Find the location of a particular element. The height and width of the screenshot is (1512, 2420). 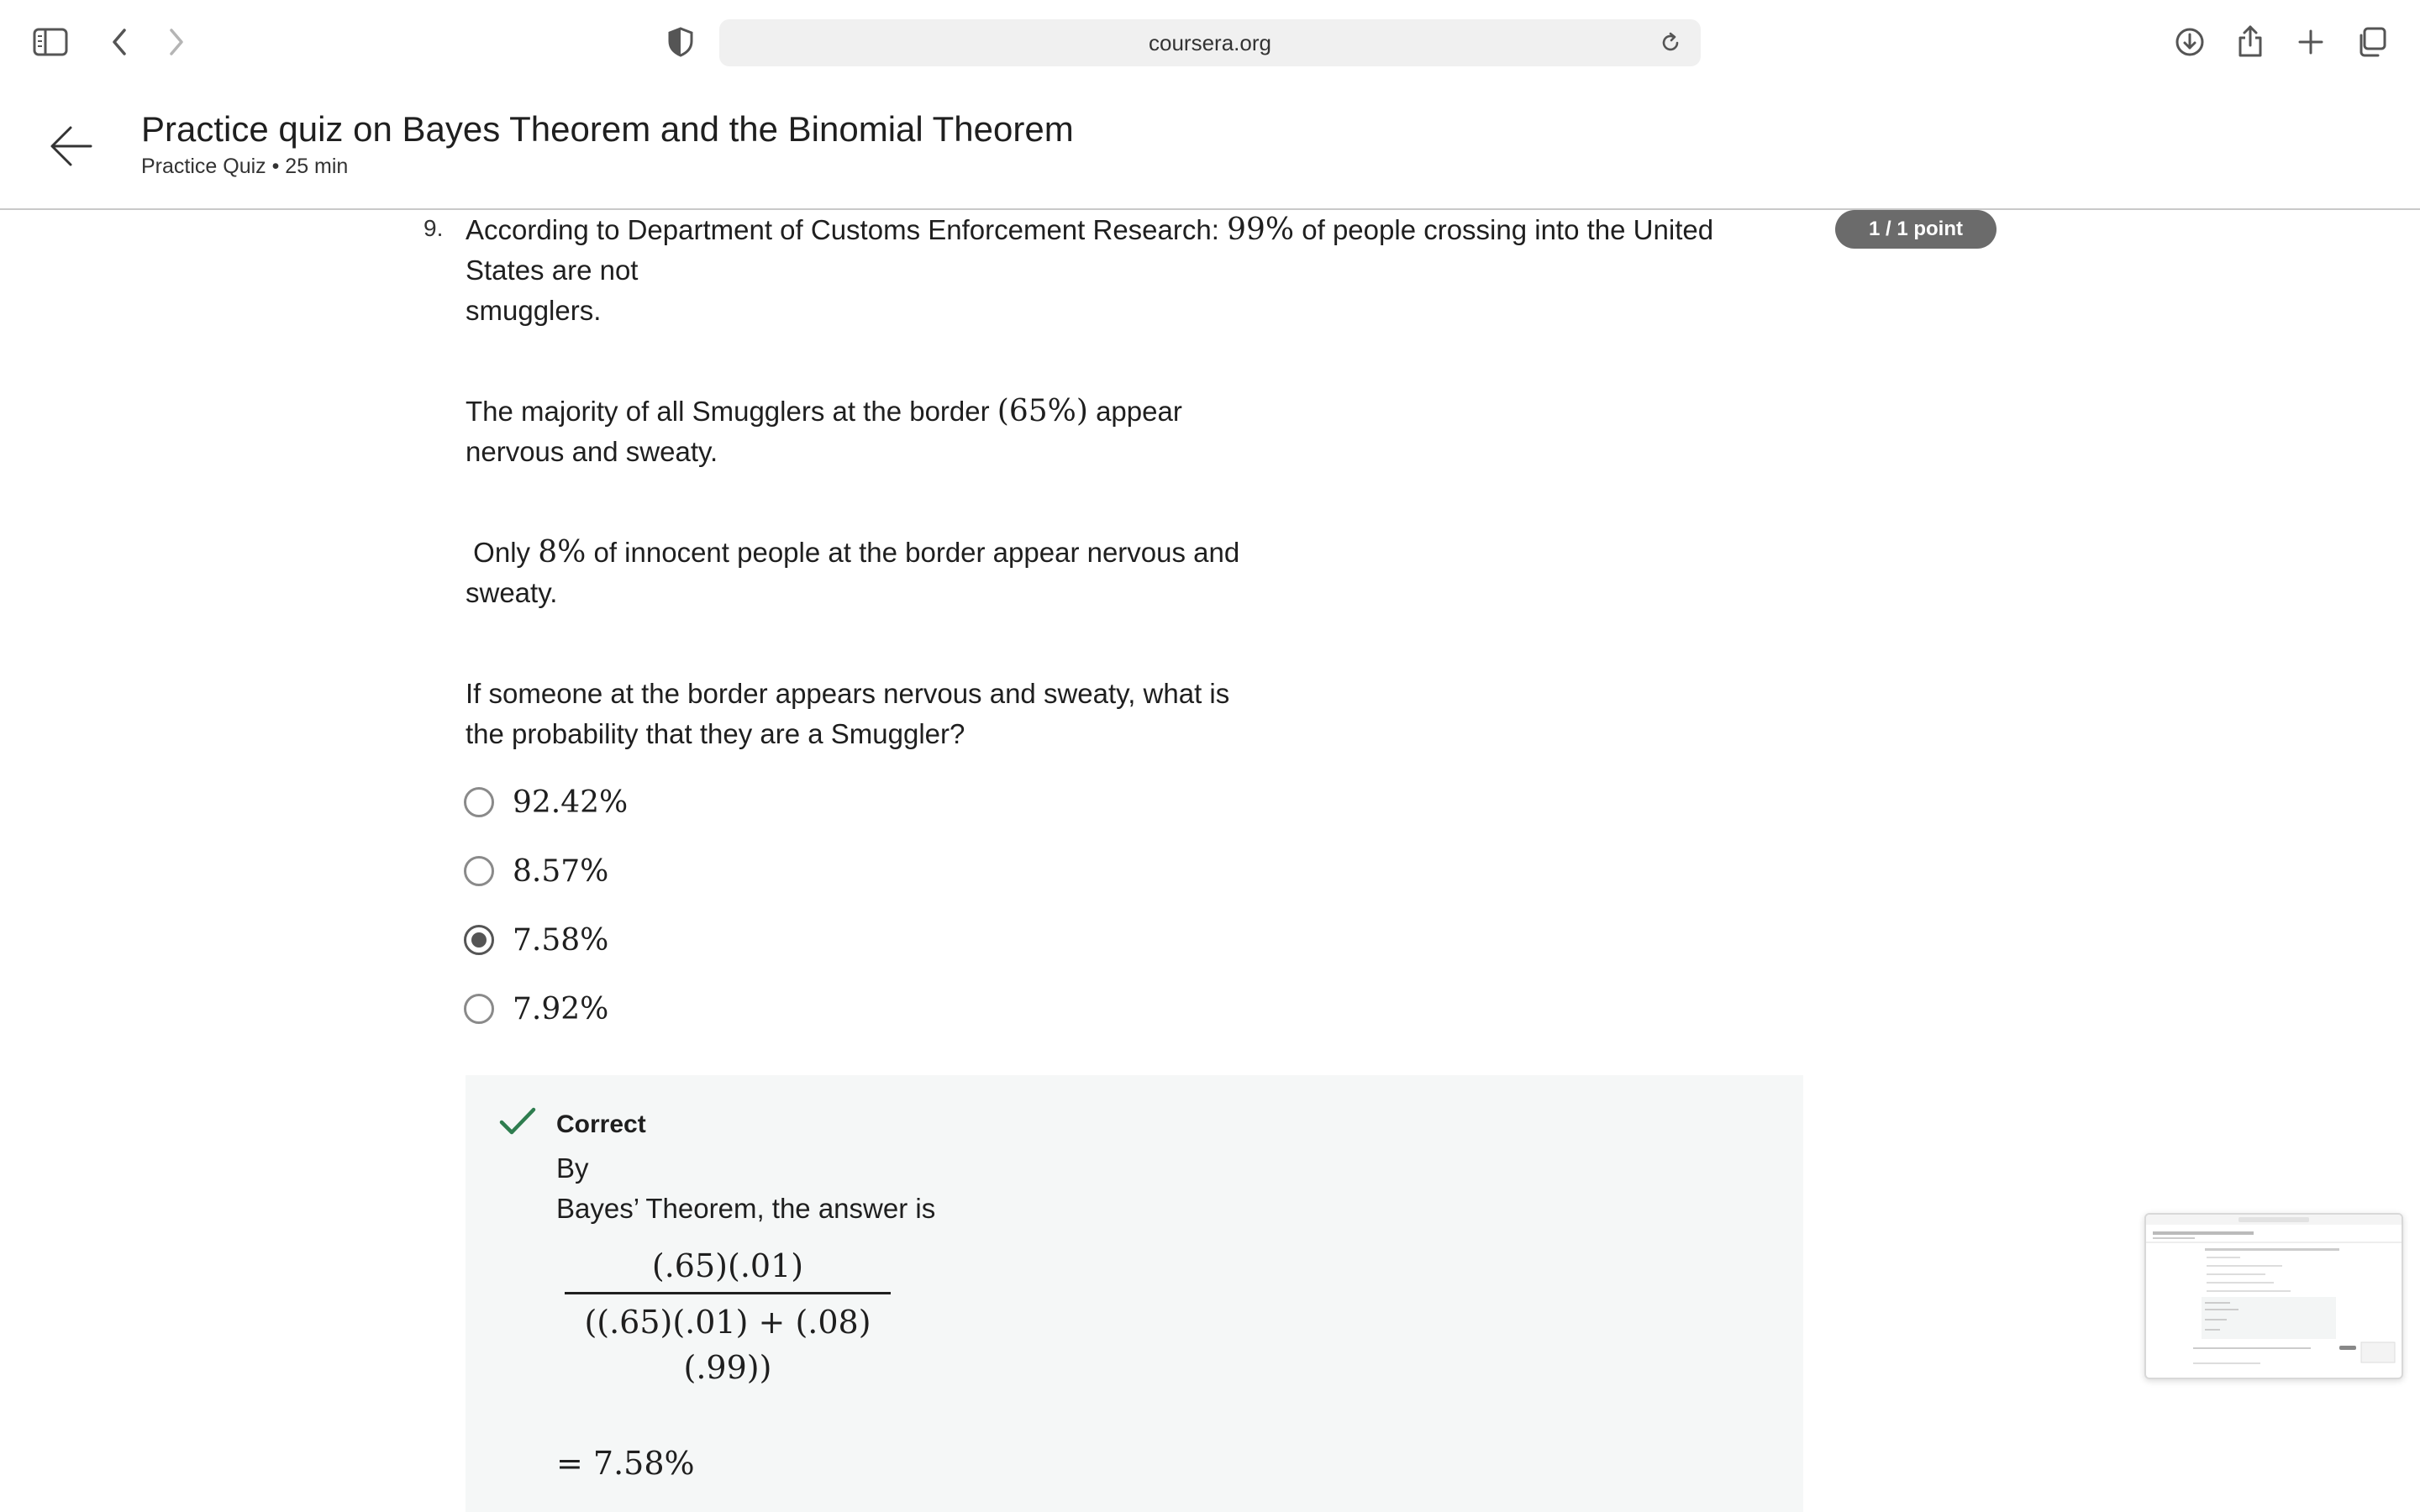

feedback-text: By is located at coordinates (572, 1168).